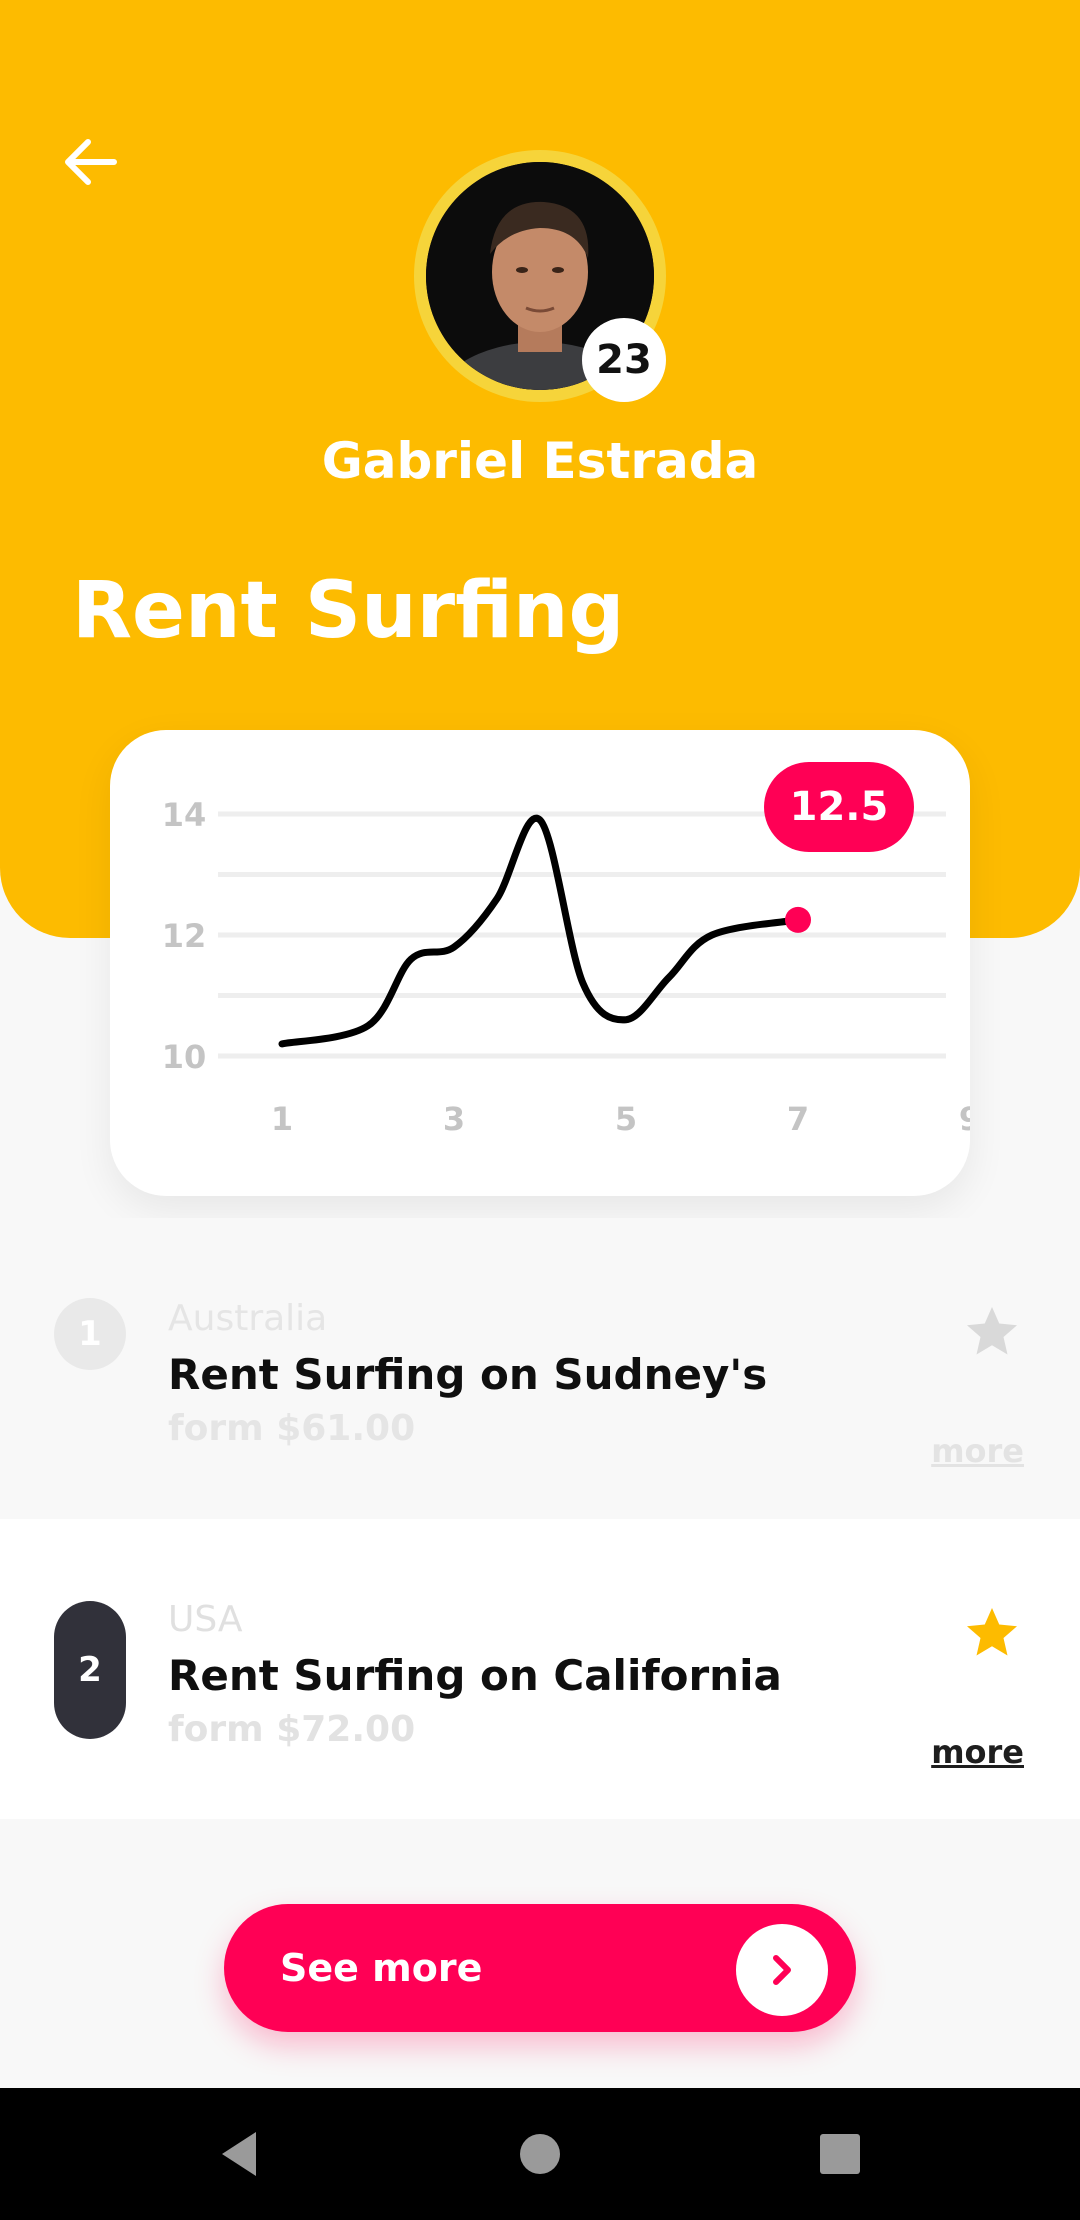 The image size is (1080, 2220). Describe the element at coordinates (798, 1119) in the screenshot. I see `x-tick-label: 7` at that location.